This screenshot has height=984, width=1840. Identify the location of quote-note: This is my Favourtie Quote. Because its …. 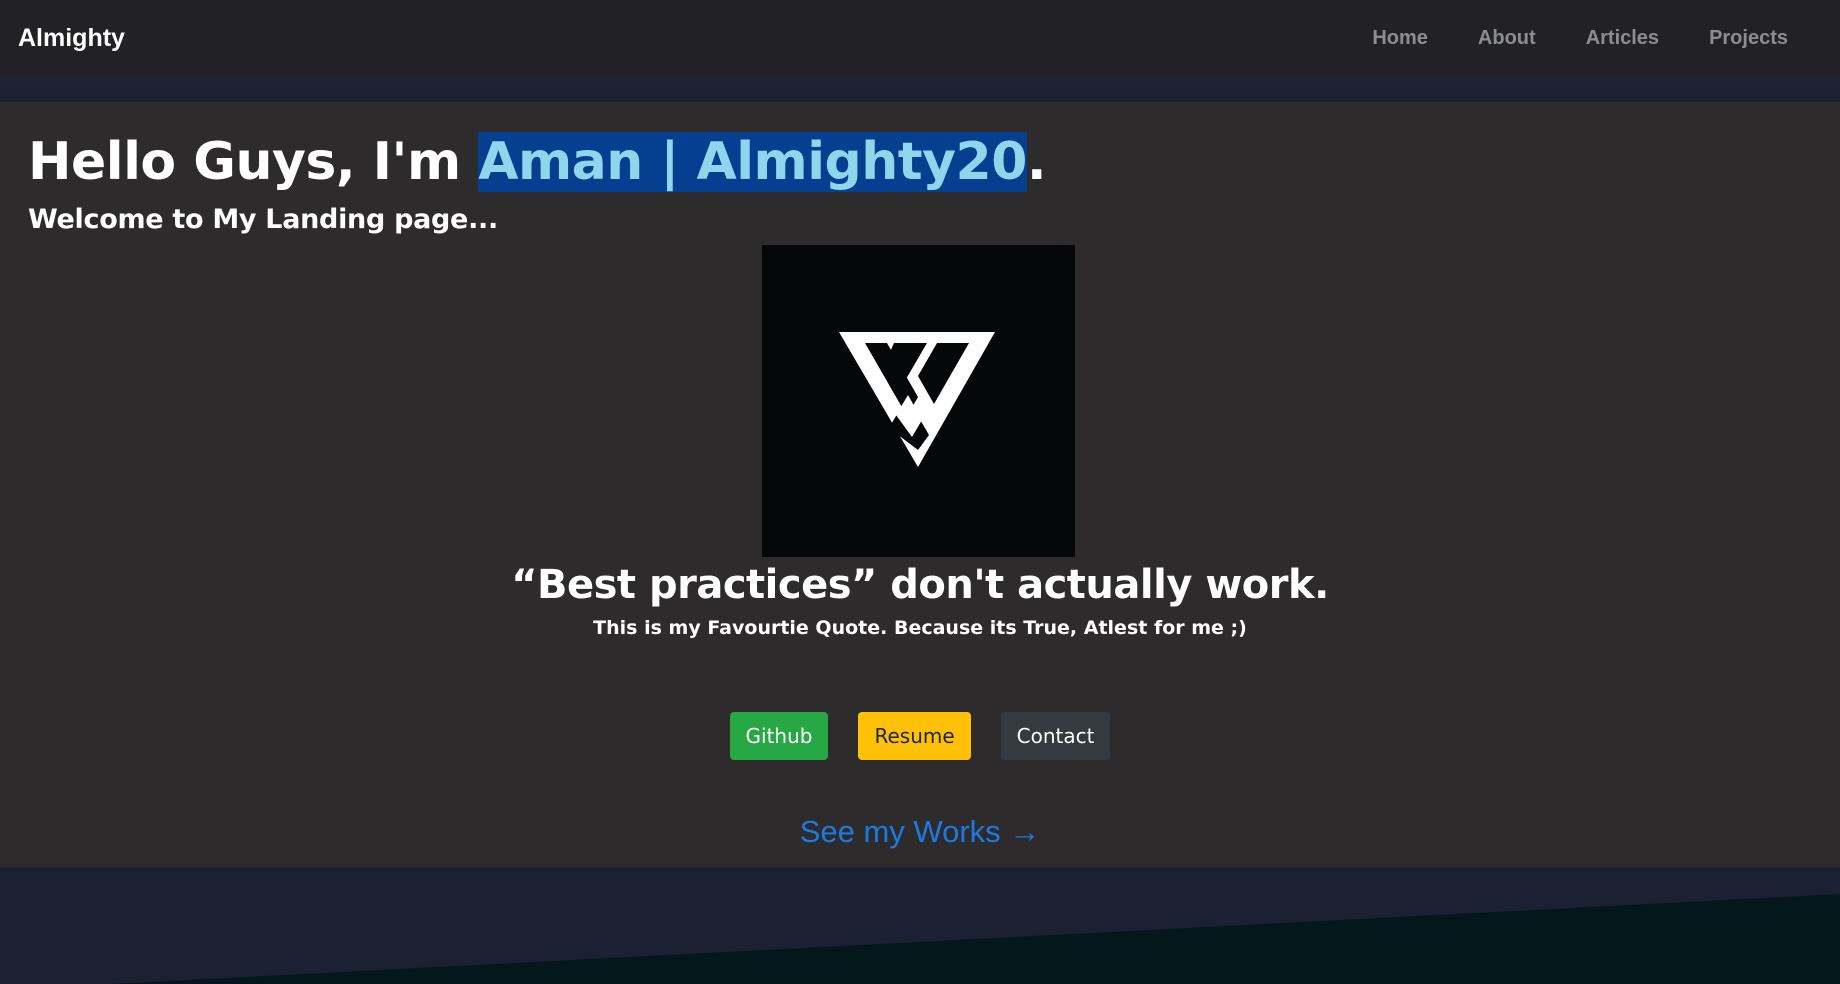
(920, 628).